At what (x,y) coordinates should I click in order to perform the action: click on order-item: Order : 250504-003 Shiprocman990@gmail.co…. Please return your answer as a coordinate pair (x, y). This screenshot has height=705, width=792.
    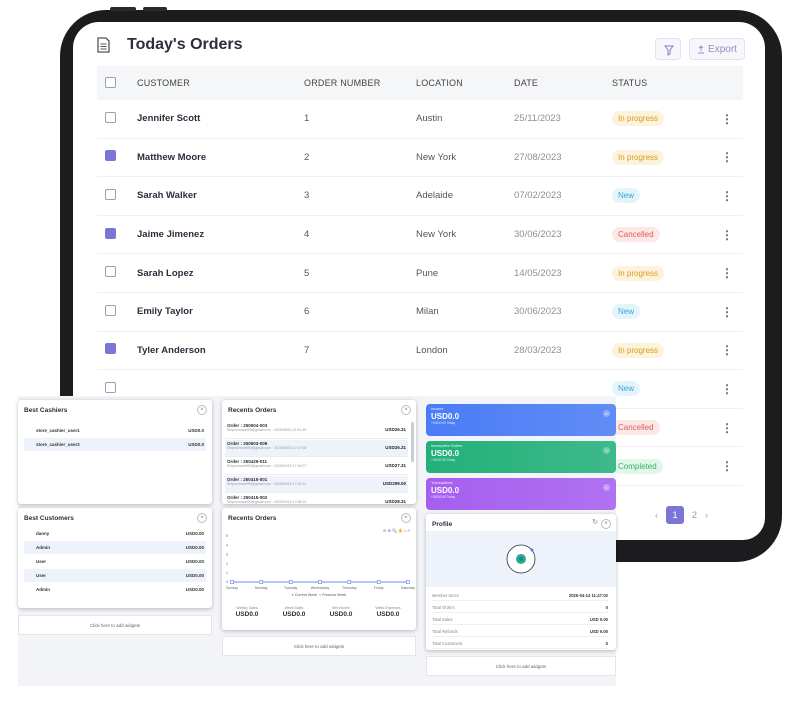
    Looking at the image, I should click on (316, 430).